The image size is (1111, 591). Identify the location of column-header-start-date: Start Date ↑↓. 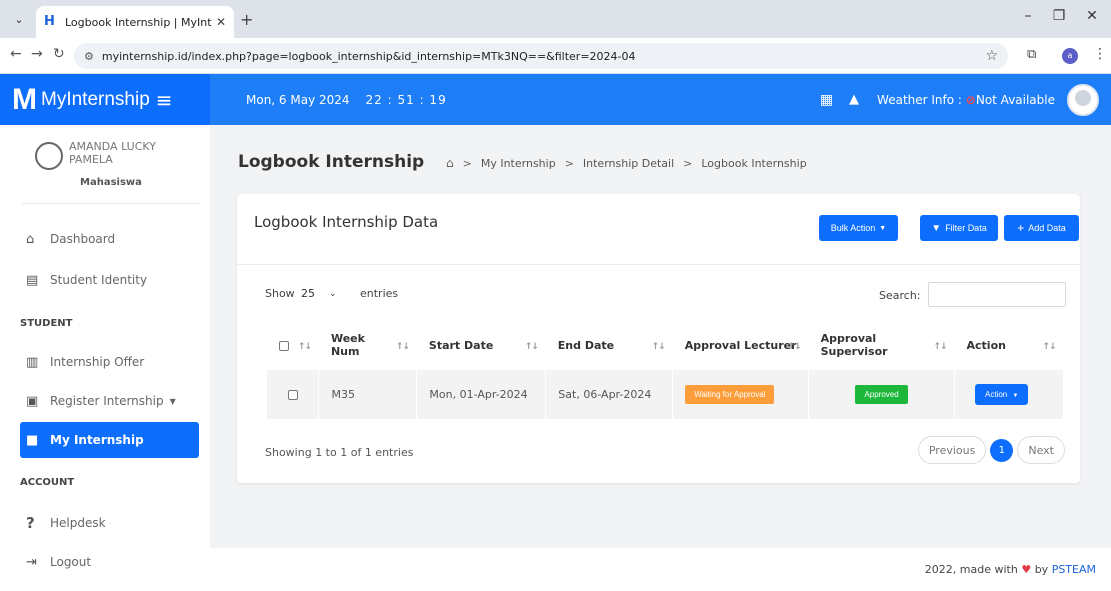
(481, 345).